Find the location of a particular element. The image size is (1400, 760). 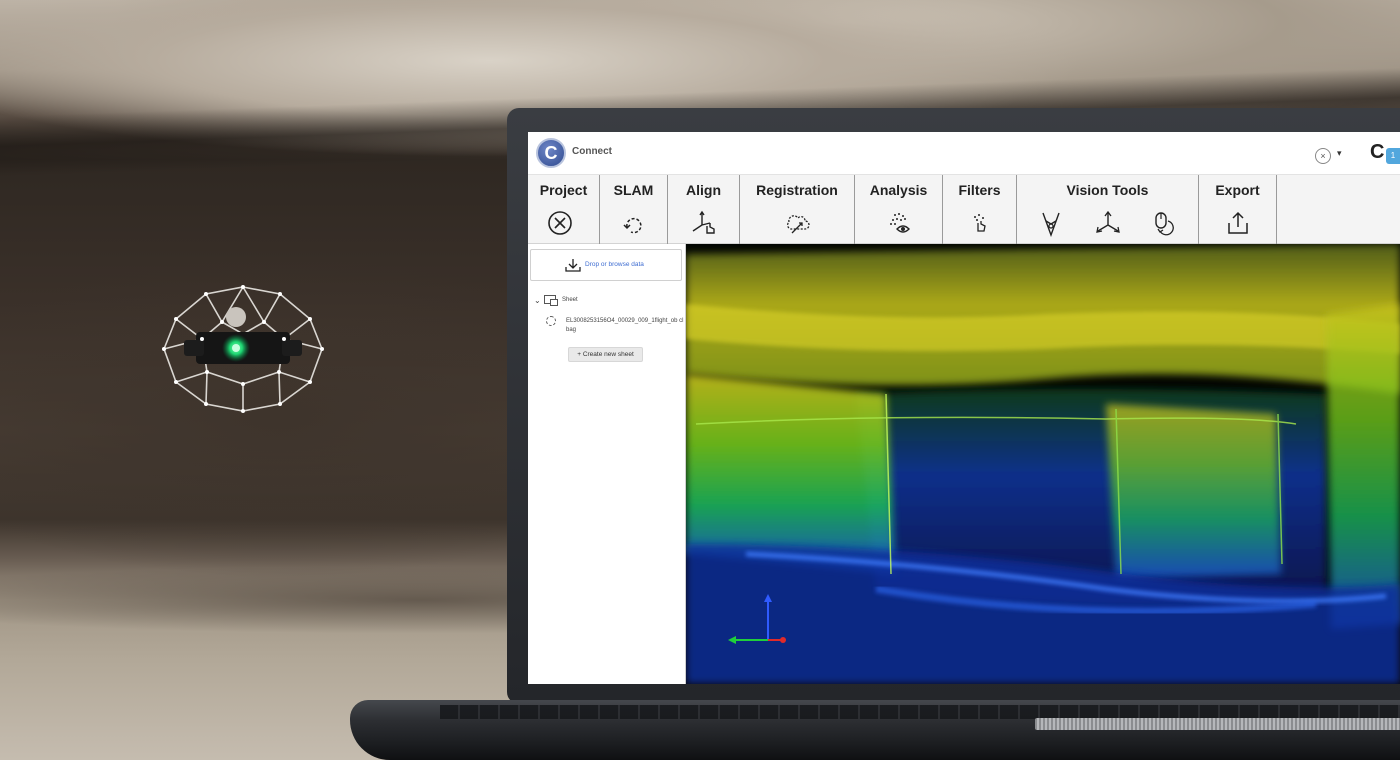

plus-icon: + is located at coordinates (579, 354).